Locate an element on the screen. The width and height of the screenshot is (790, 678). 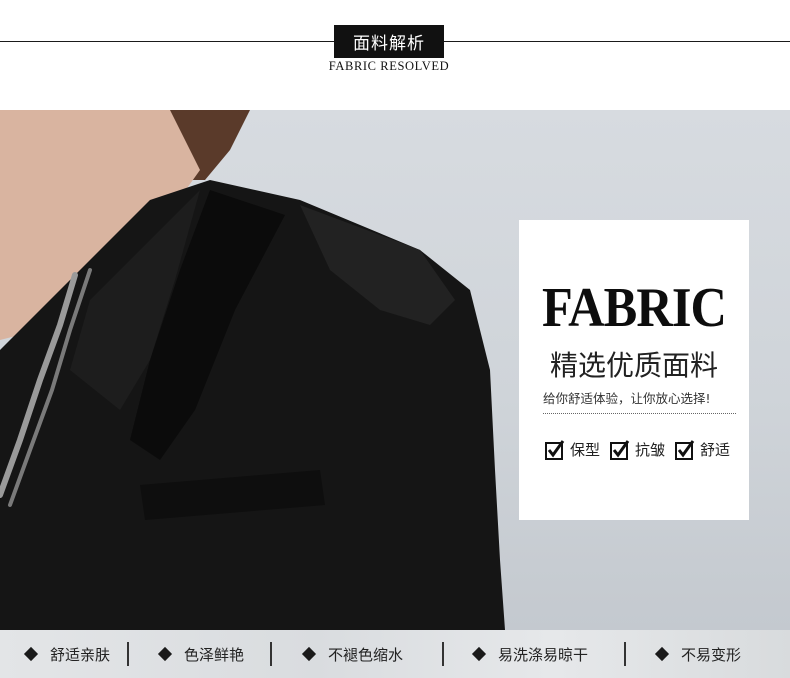
feature-item: 不易变形 is located at coordinates (698, 654).